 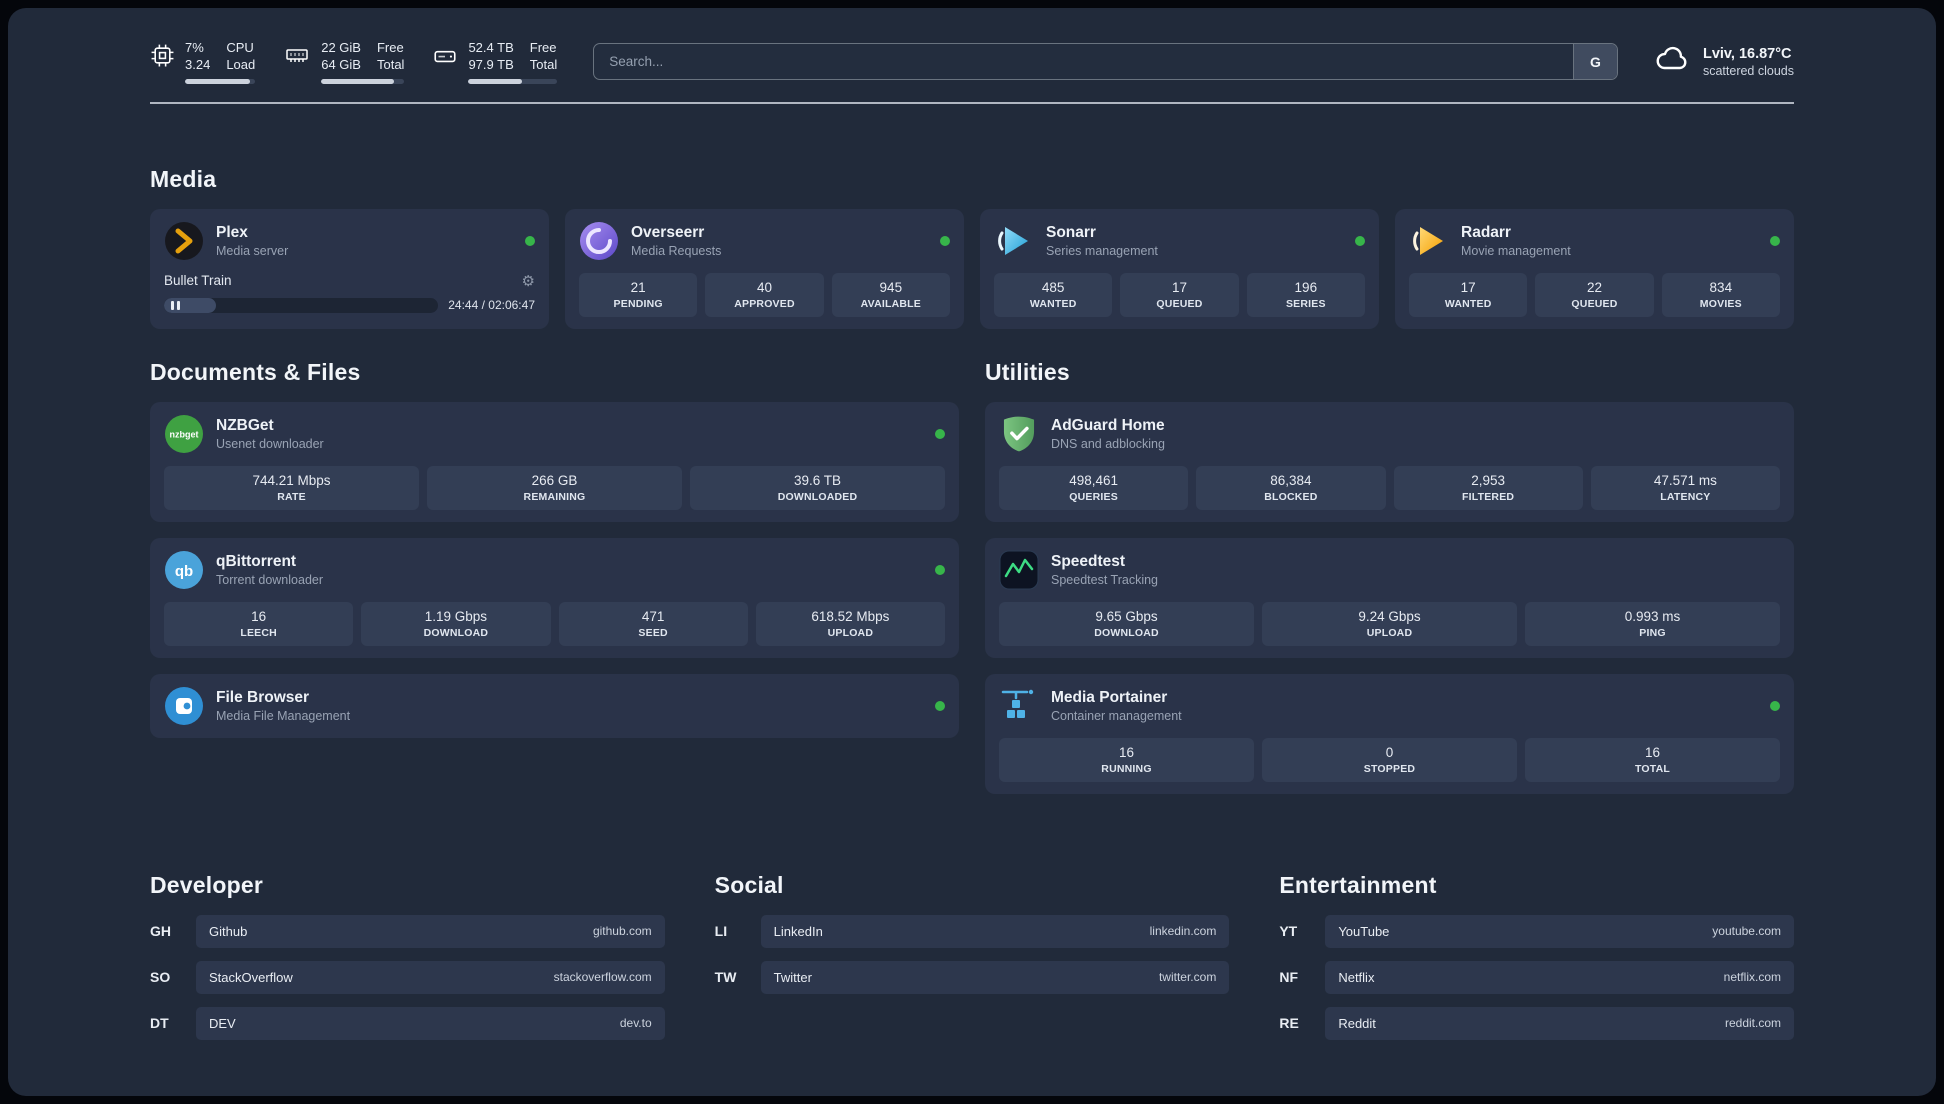 What do you see at coordinates (341, 64) in the screenshot?
I see `ram-total: 64 GiB` at bounding box center [341, 64].